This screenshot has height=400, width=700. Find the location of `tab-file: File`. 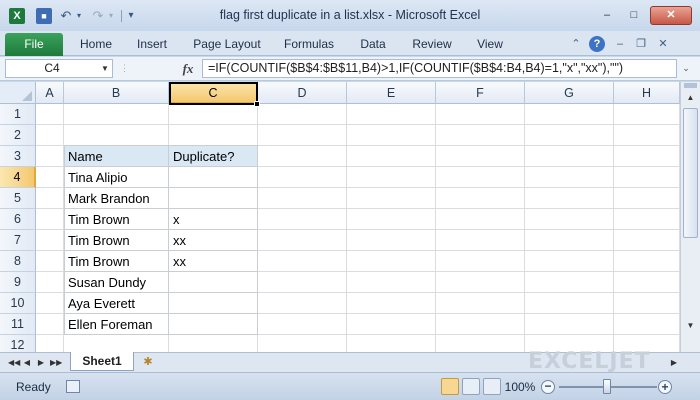

tab-file: File is located at coordinates (34, 44).